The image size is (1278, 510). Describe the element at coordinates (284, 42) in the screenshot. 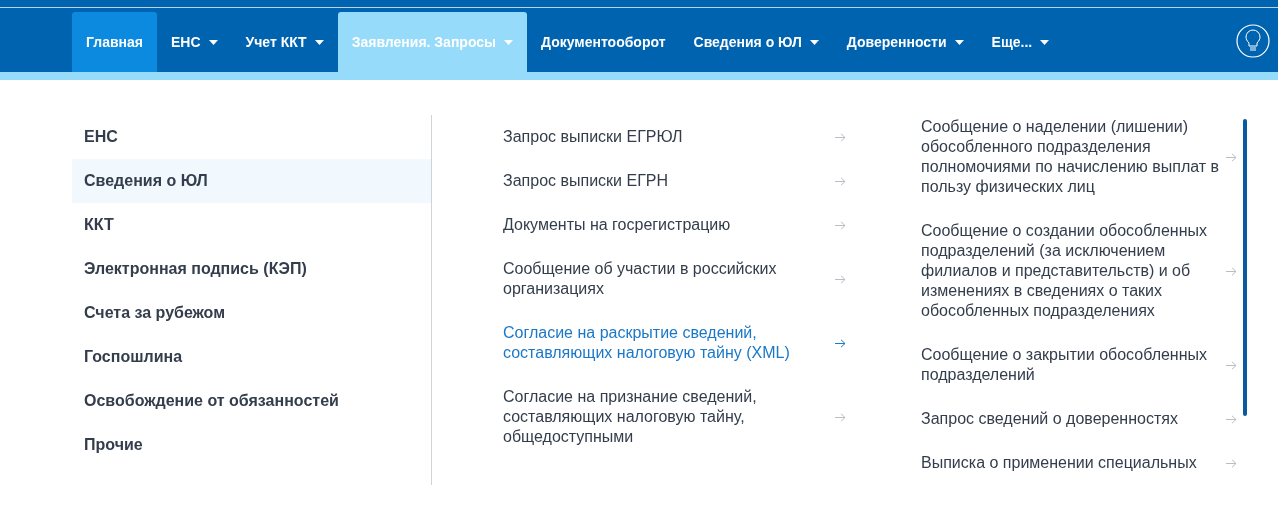

I see `nav-tab: Учет ККТ` at that location.